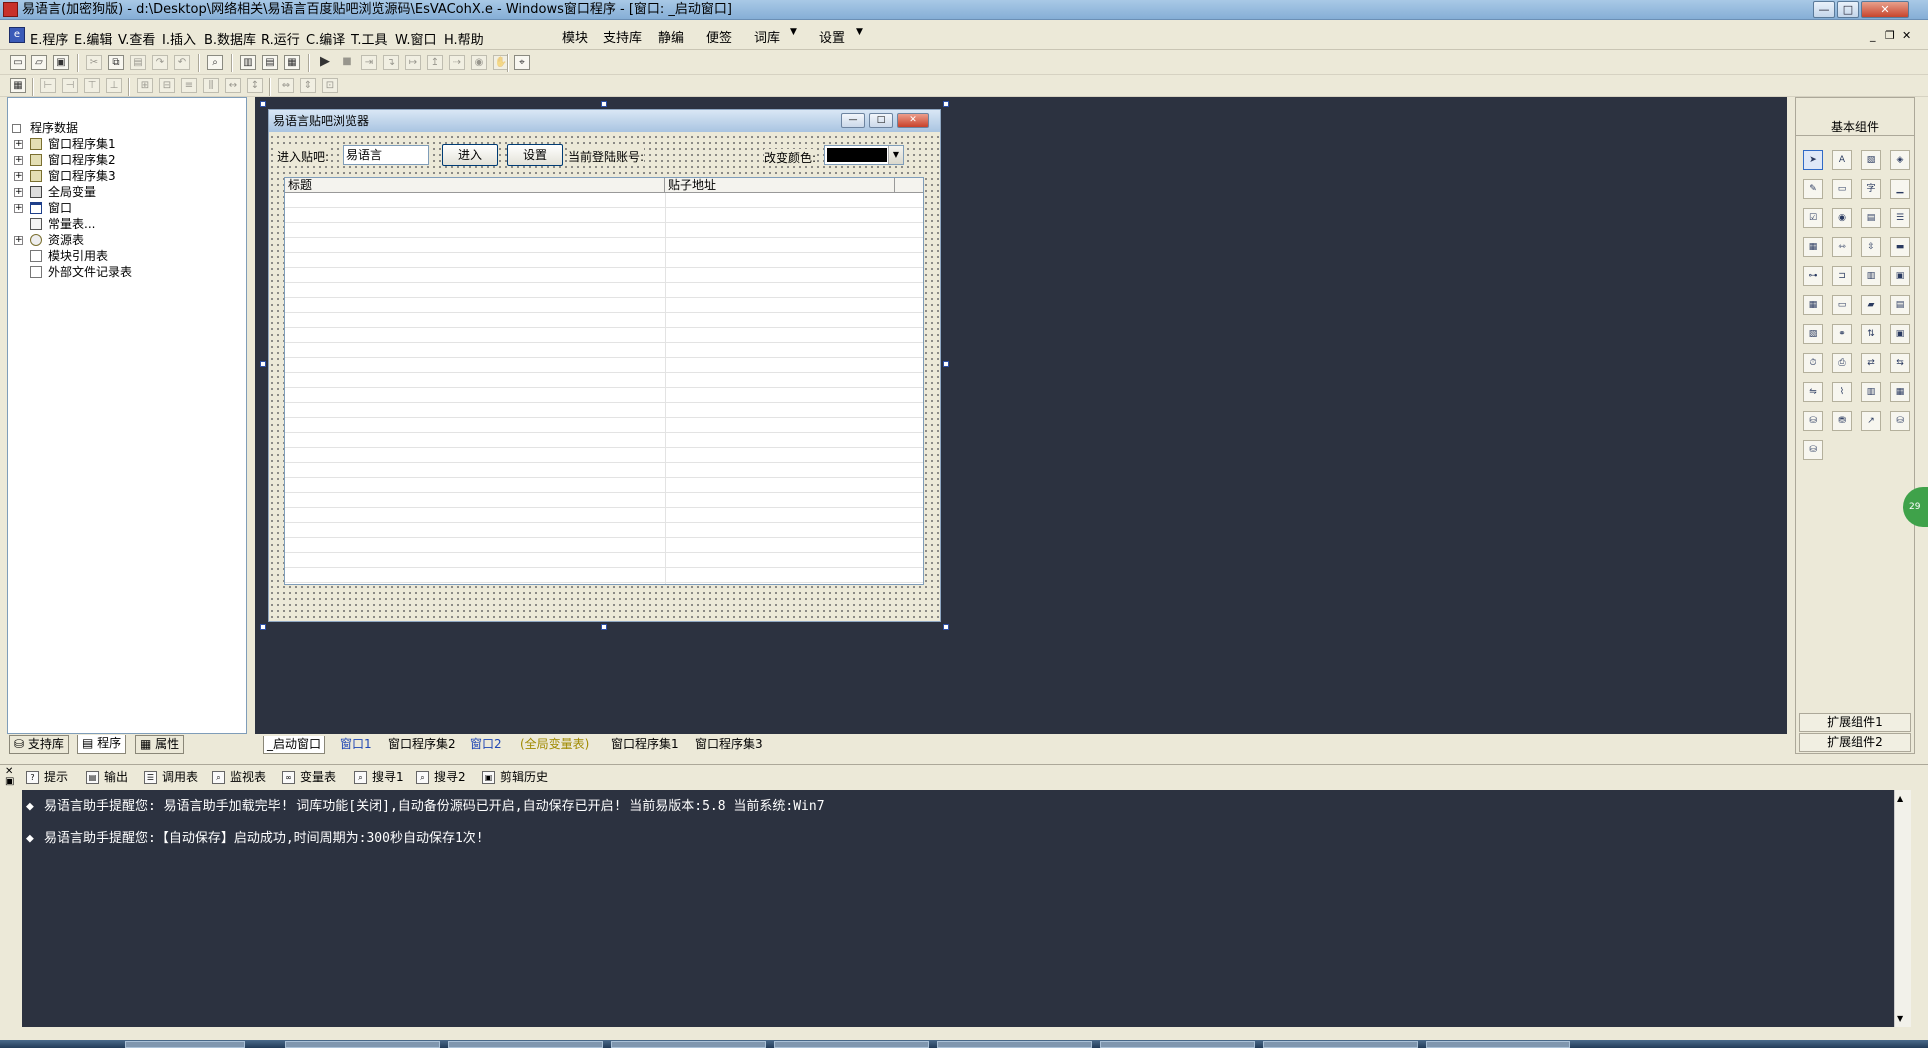  I want to click on tab-global-vars: (全局变量表), so click(554, 745).